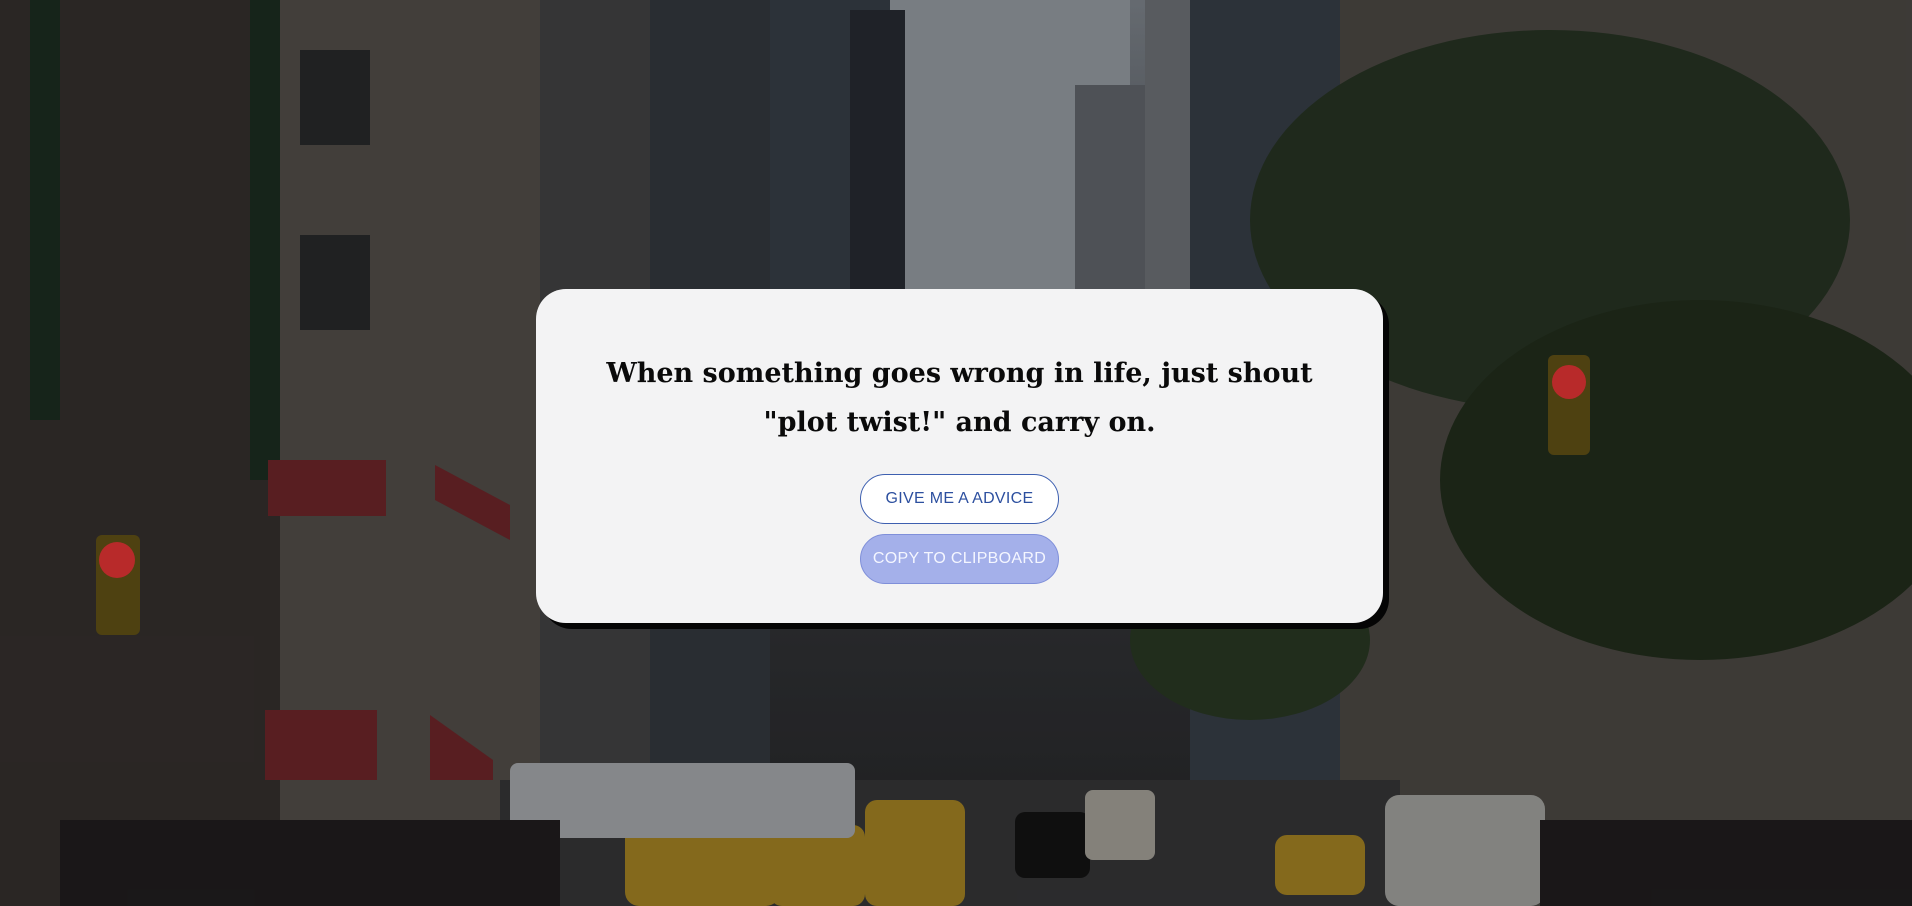  Describe the element at coordinates (959, 499) in the screenshot. I see `give-advice-button: GIVE ME A ADVICE` at that location.